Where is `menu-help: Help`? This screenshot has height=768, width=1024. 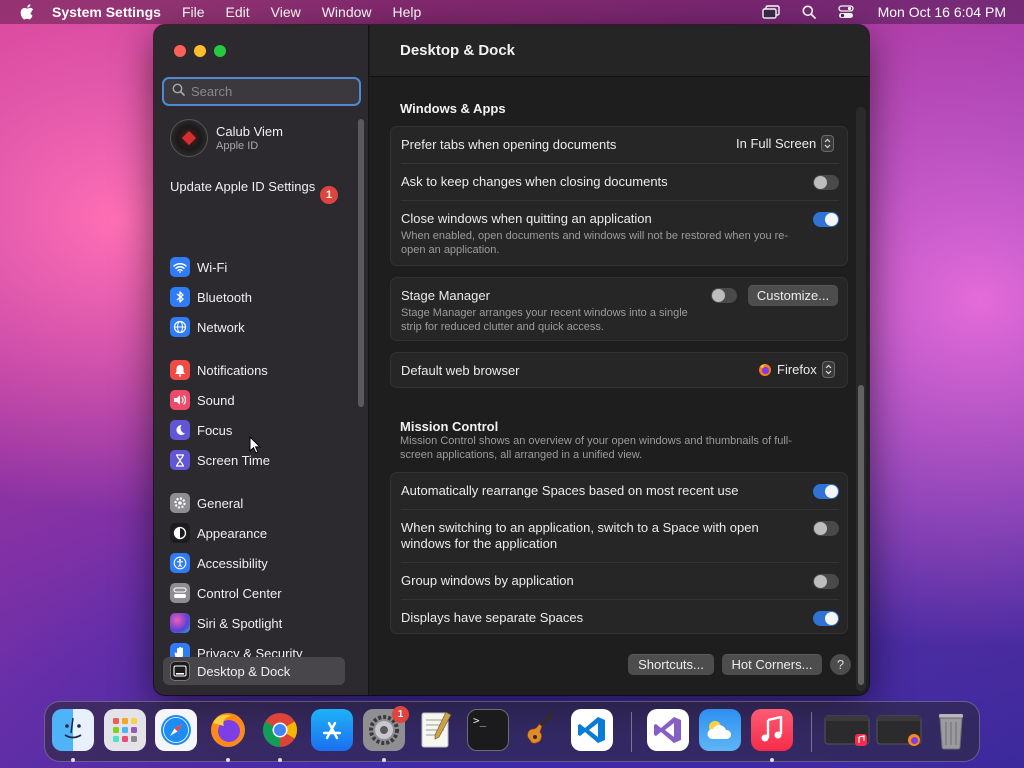
menu-help: Help is located at coordinates (407, 12).